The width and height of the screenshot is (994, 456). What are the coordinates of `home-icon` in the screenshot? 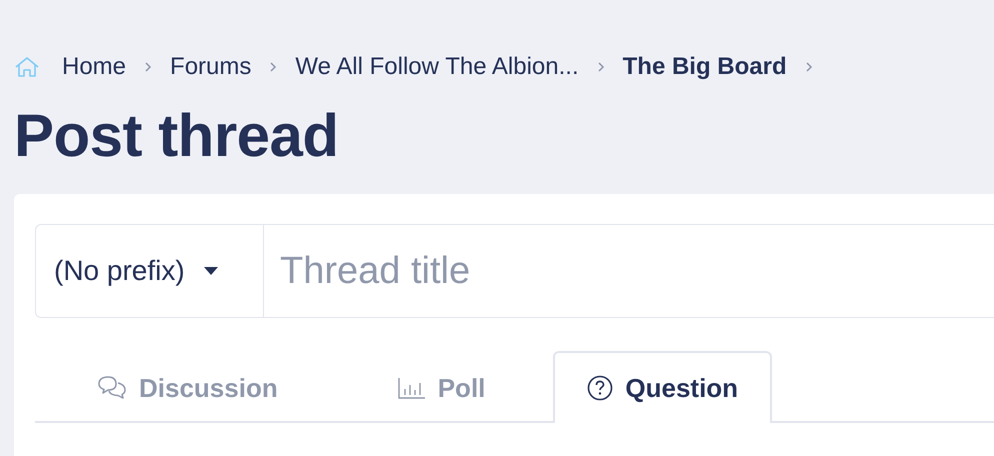 It's located at (27, 67).